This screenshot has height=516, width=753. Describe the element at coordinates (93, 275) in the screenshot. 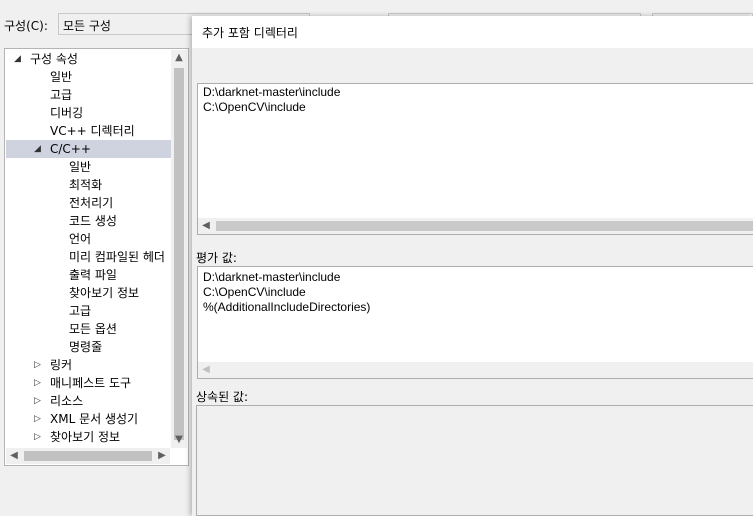

I see `tree-item-label: 출력 파일` at that location.